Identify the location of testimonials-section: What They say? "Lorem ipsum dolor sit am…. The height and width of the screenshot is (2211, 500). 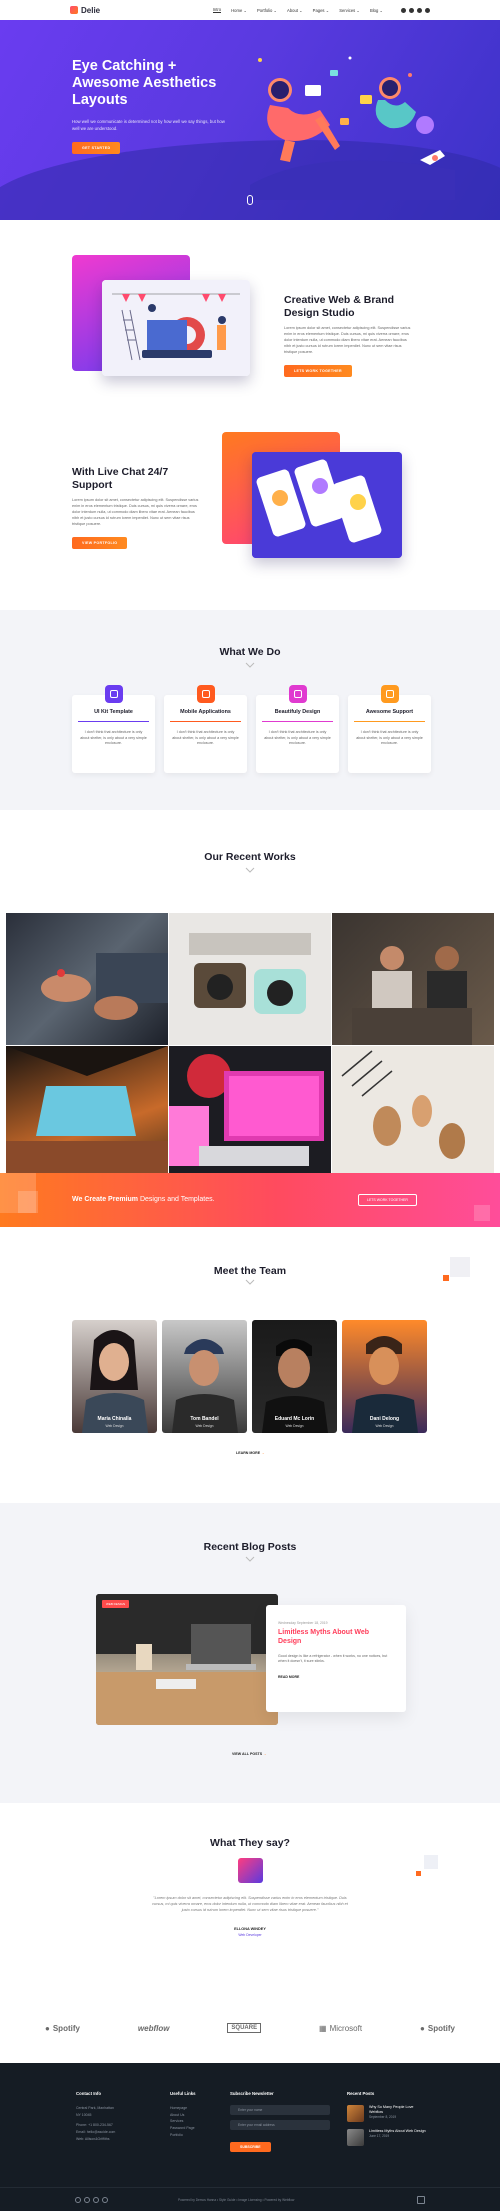
(250, 1898).